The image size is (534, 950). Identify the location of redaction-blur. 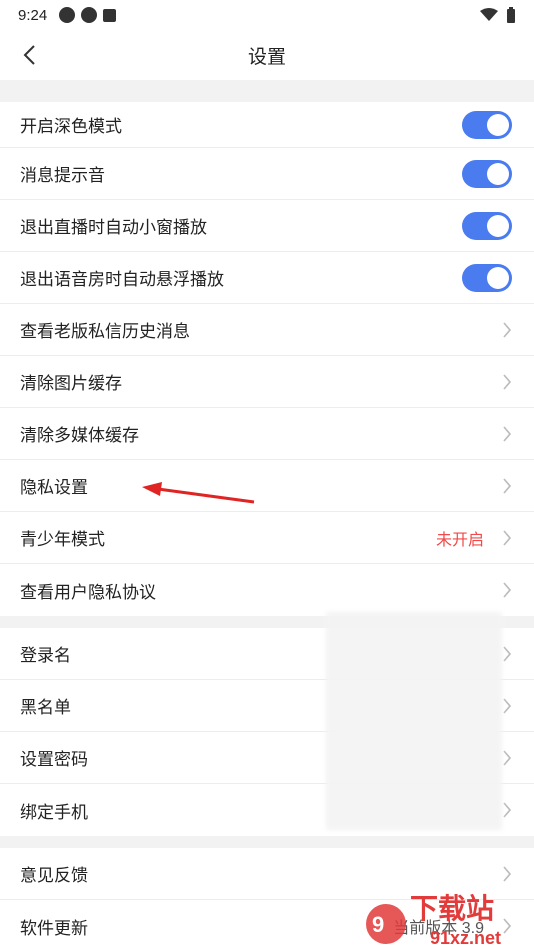
(414, 721).